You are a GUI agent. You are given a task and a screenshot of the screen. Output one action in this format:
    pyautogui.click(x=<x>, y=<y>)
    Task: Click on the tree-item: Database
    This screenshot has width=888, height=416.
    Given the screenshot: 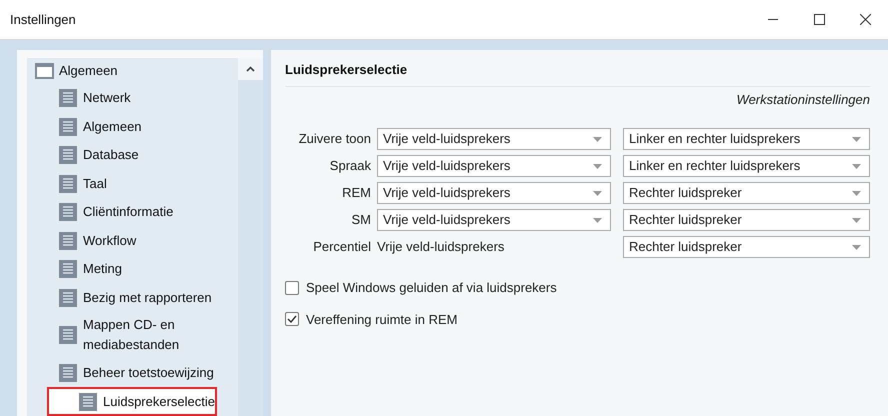 What is the action you would take?
    pyautogui.click(x=132, y=155)
    